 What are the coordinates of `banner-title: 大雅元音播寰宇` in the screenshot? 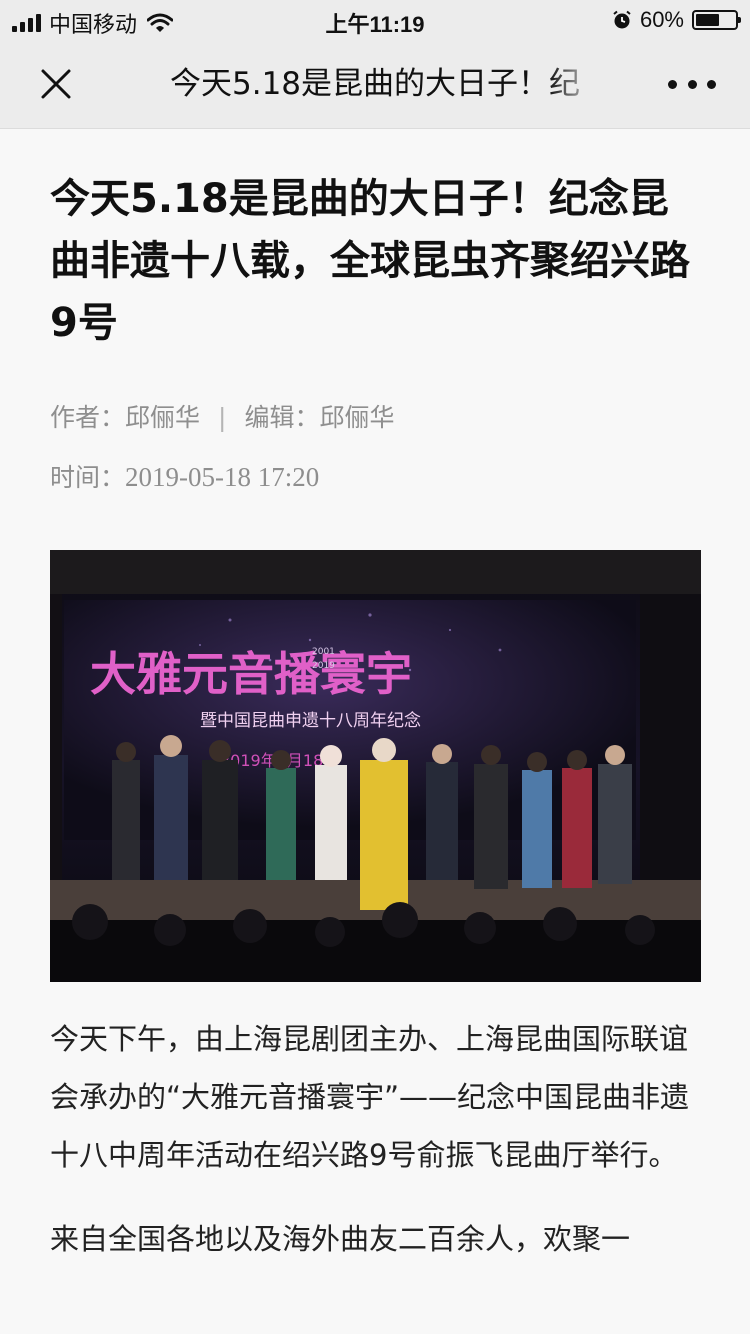 It's located at (251, 674).